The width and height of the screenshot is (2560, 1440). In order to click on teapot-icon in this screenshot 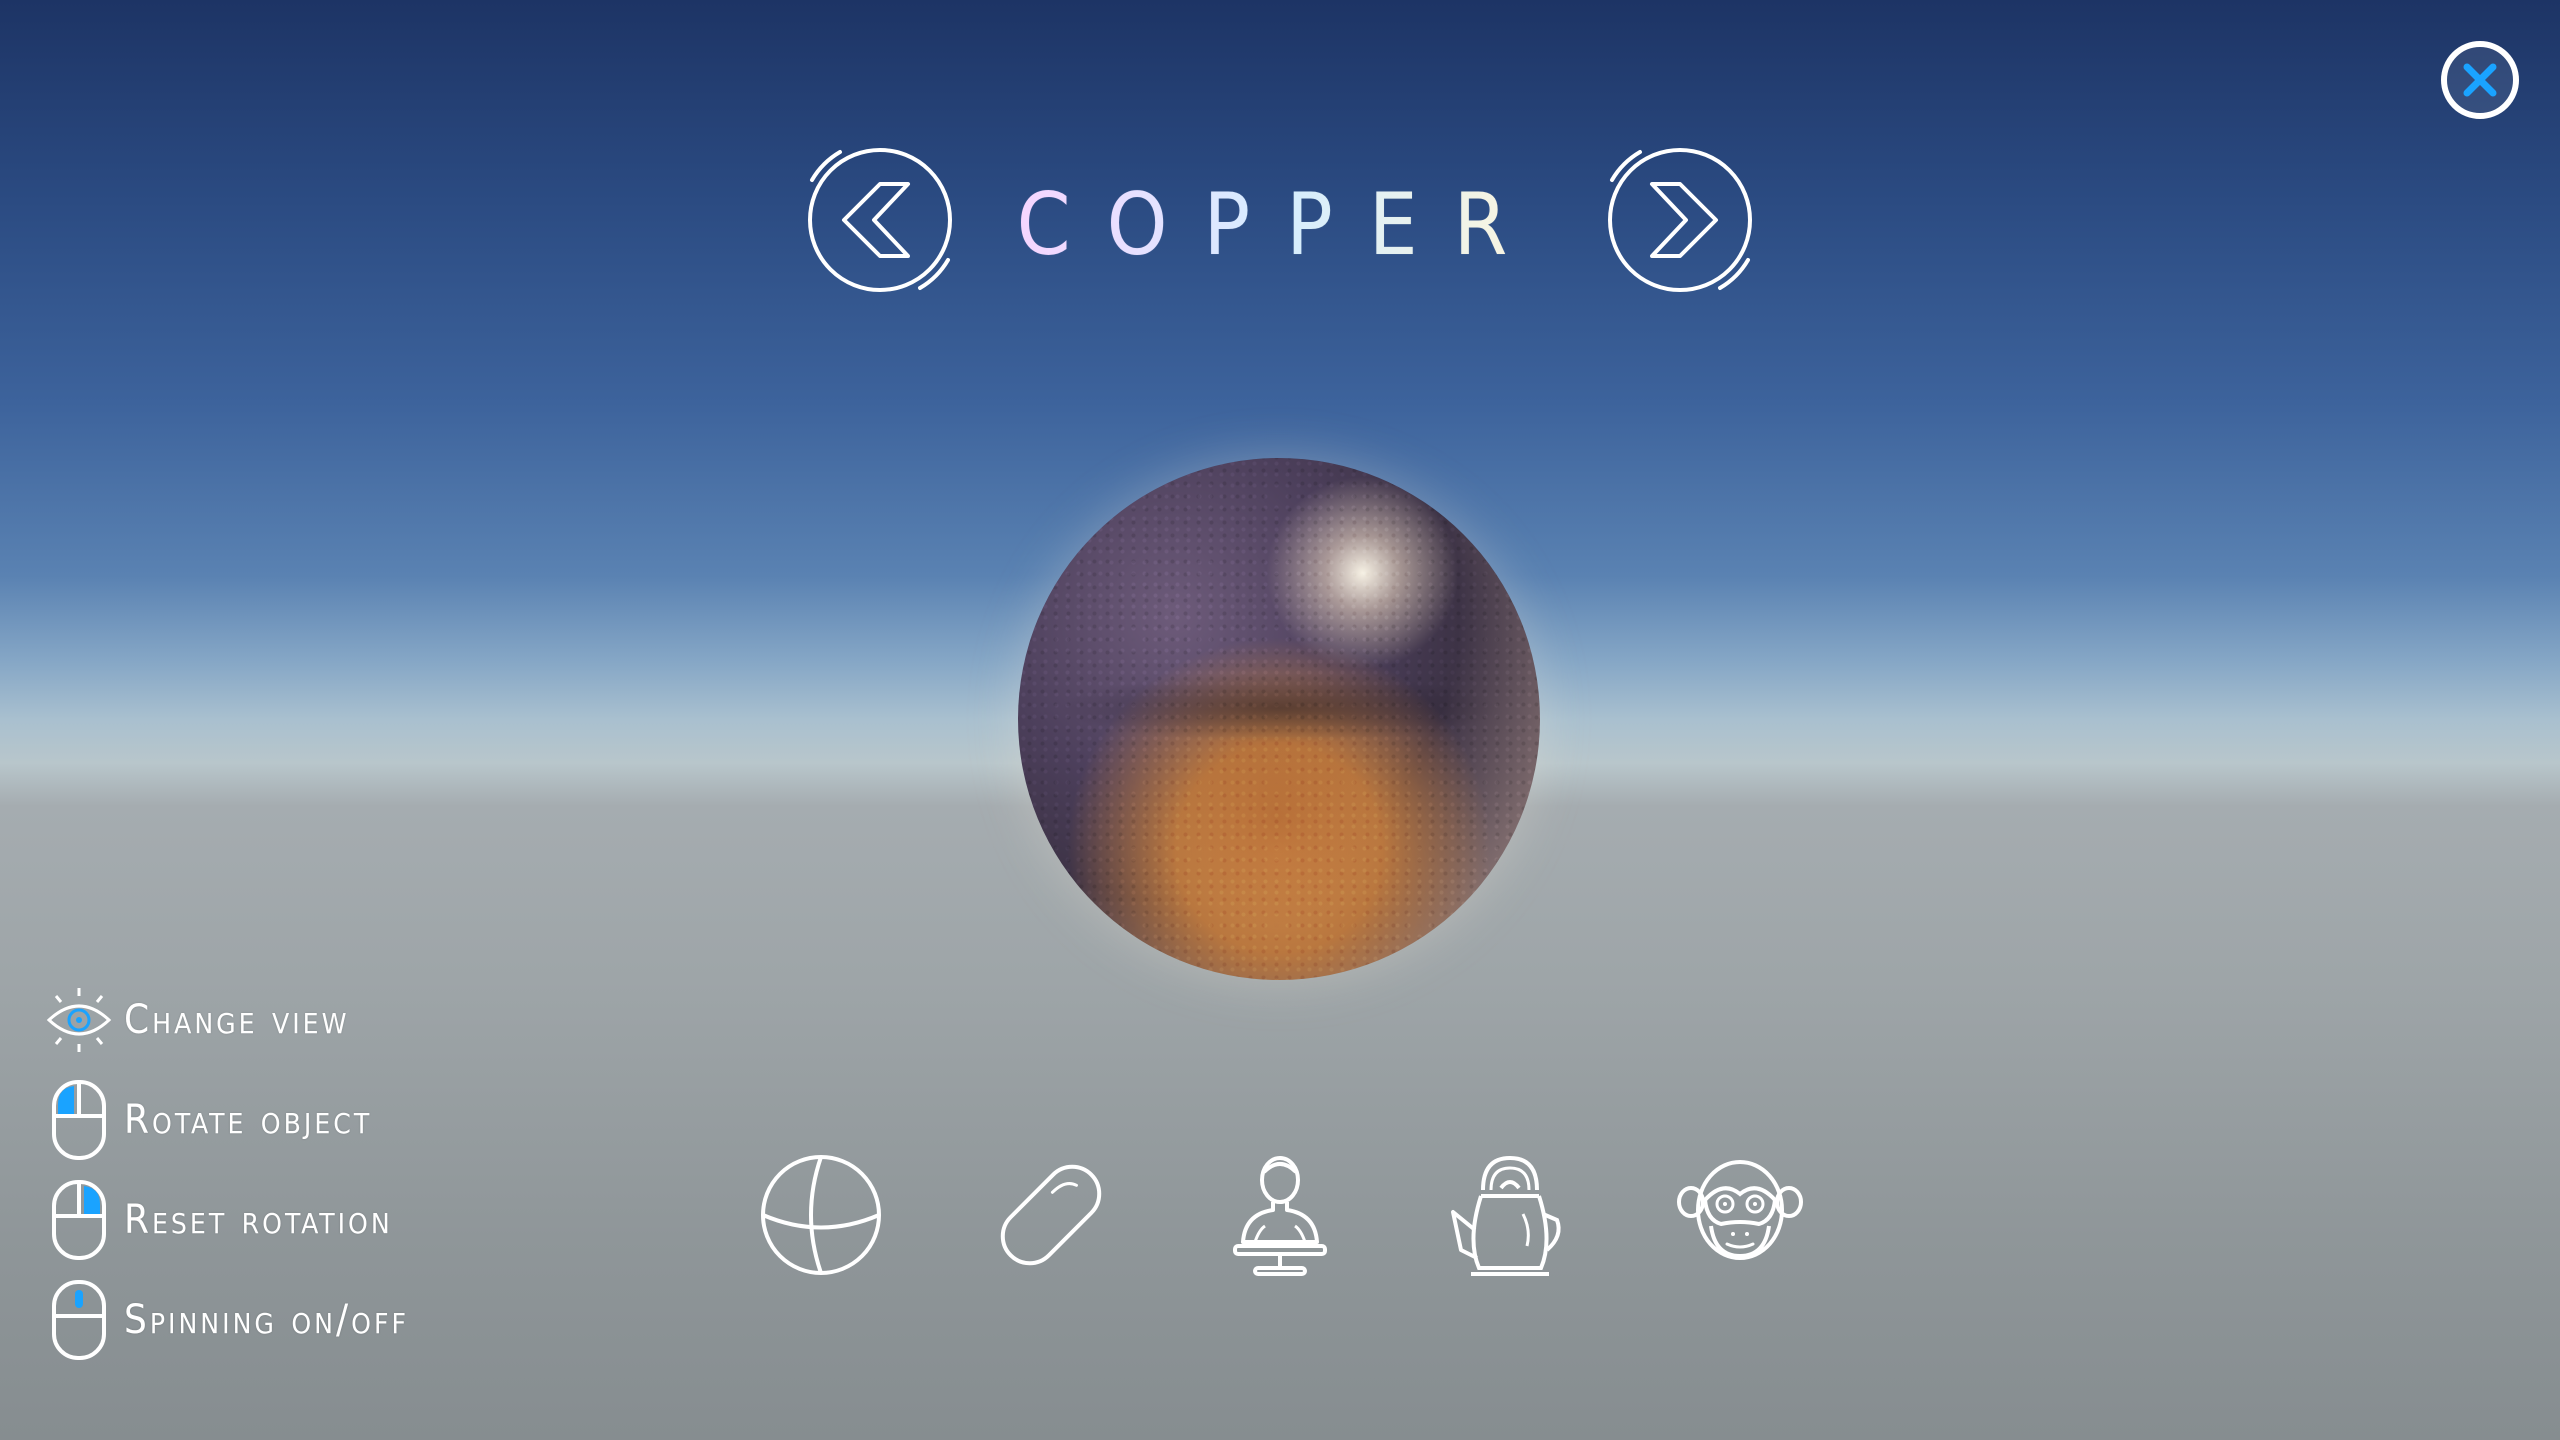, I will do `click(1506, 1215)`.